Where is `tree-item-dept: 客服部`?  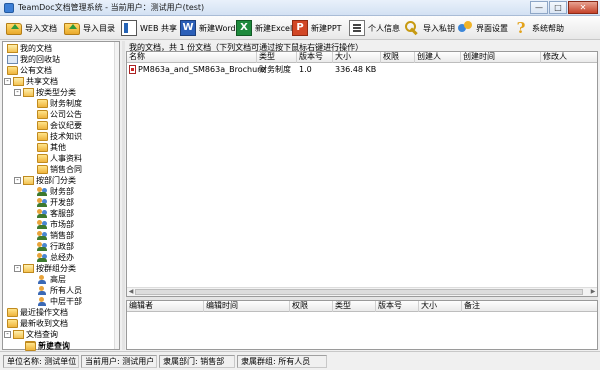
tree-item-dept: 客服部 is located at coordinates (55, 213).